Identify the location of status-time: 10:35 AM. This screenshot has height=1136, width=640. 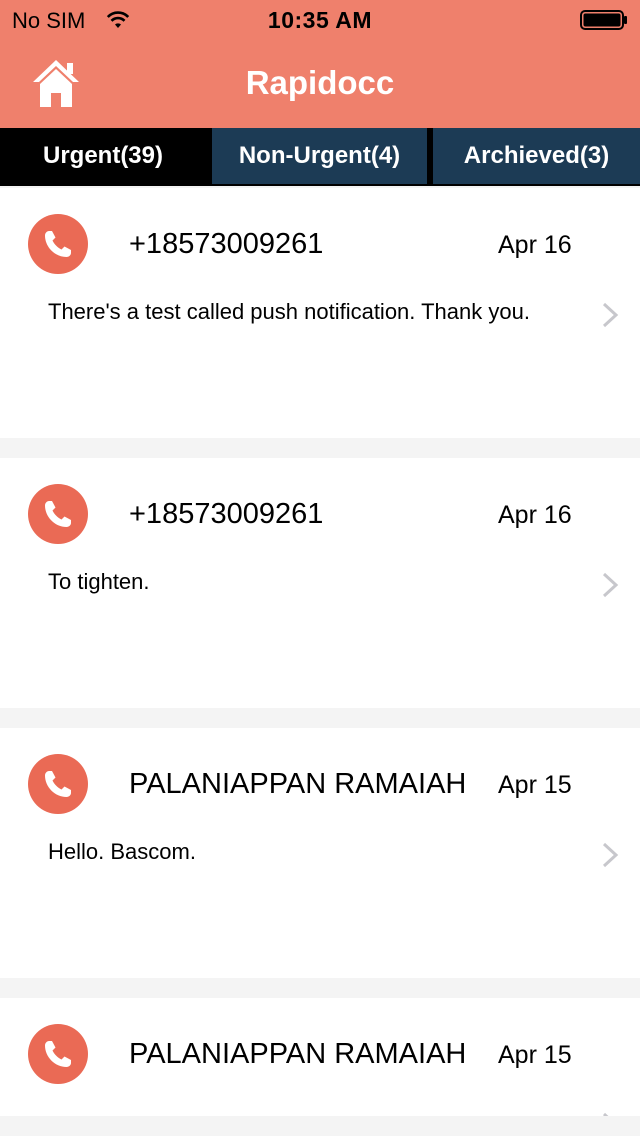
(320, 20).